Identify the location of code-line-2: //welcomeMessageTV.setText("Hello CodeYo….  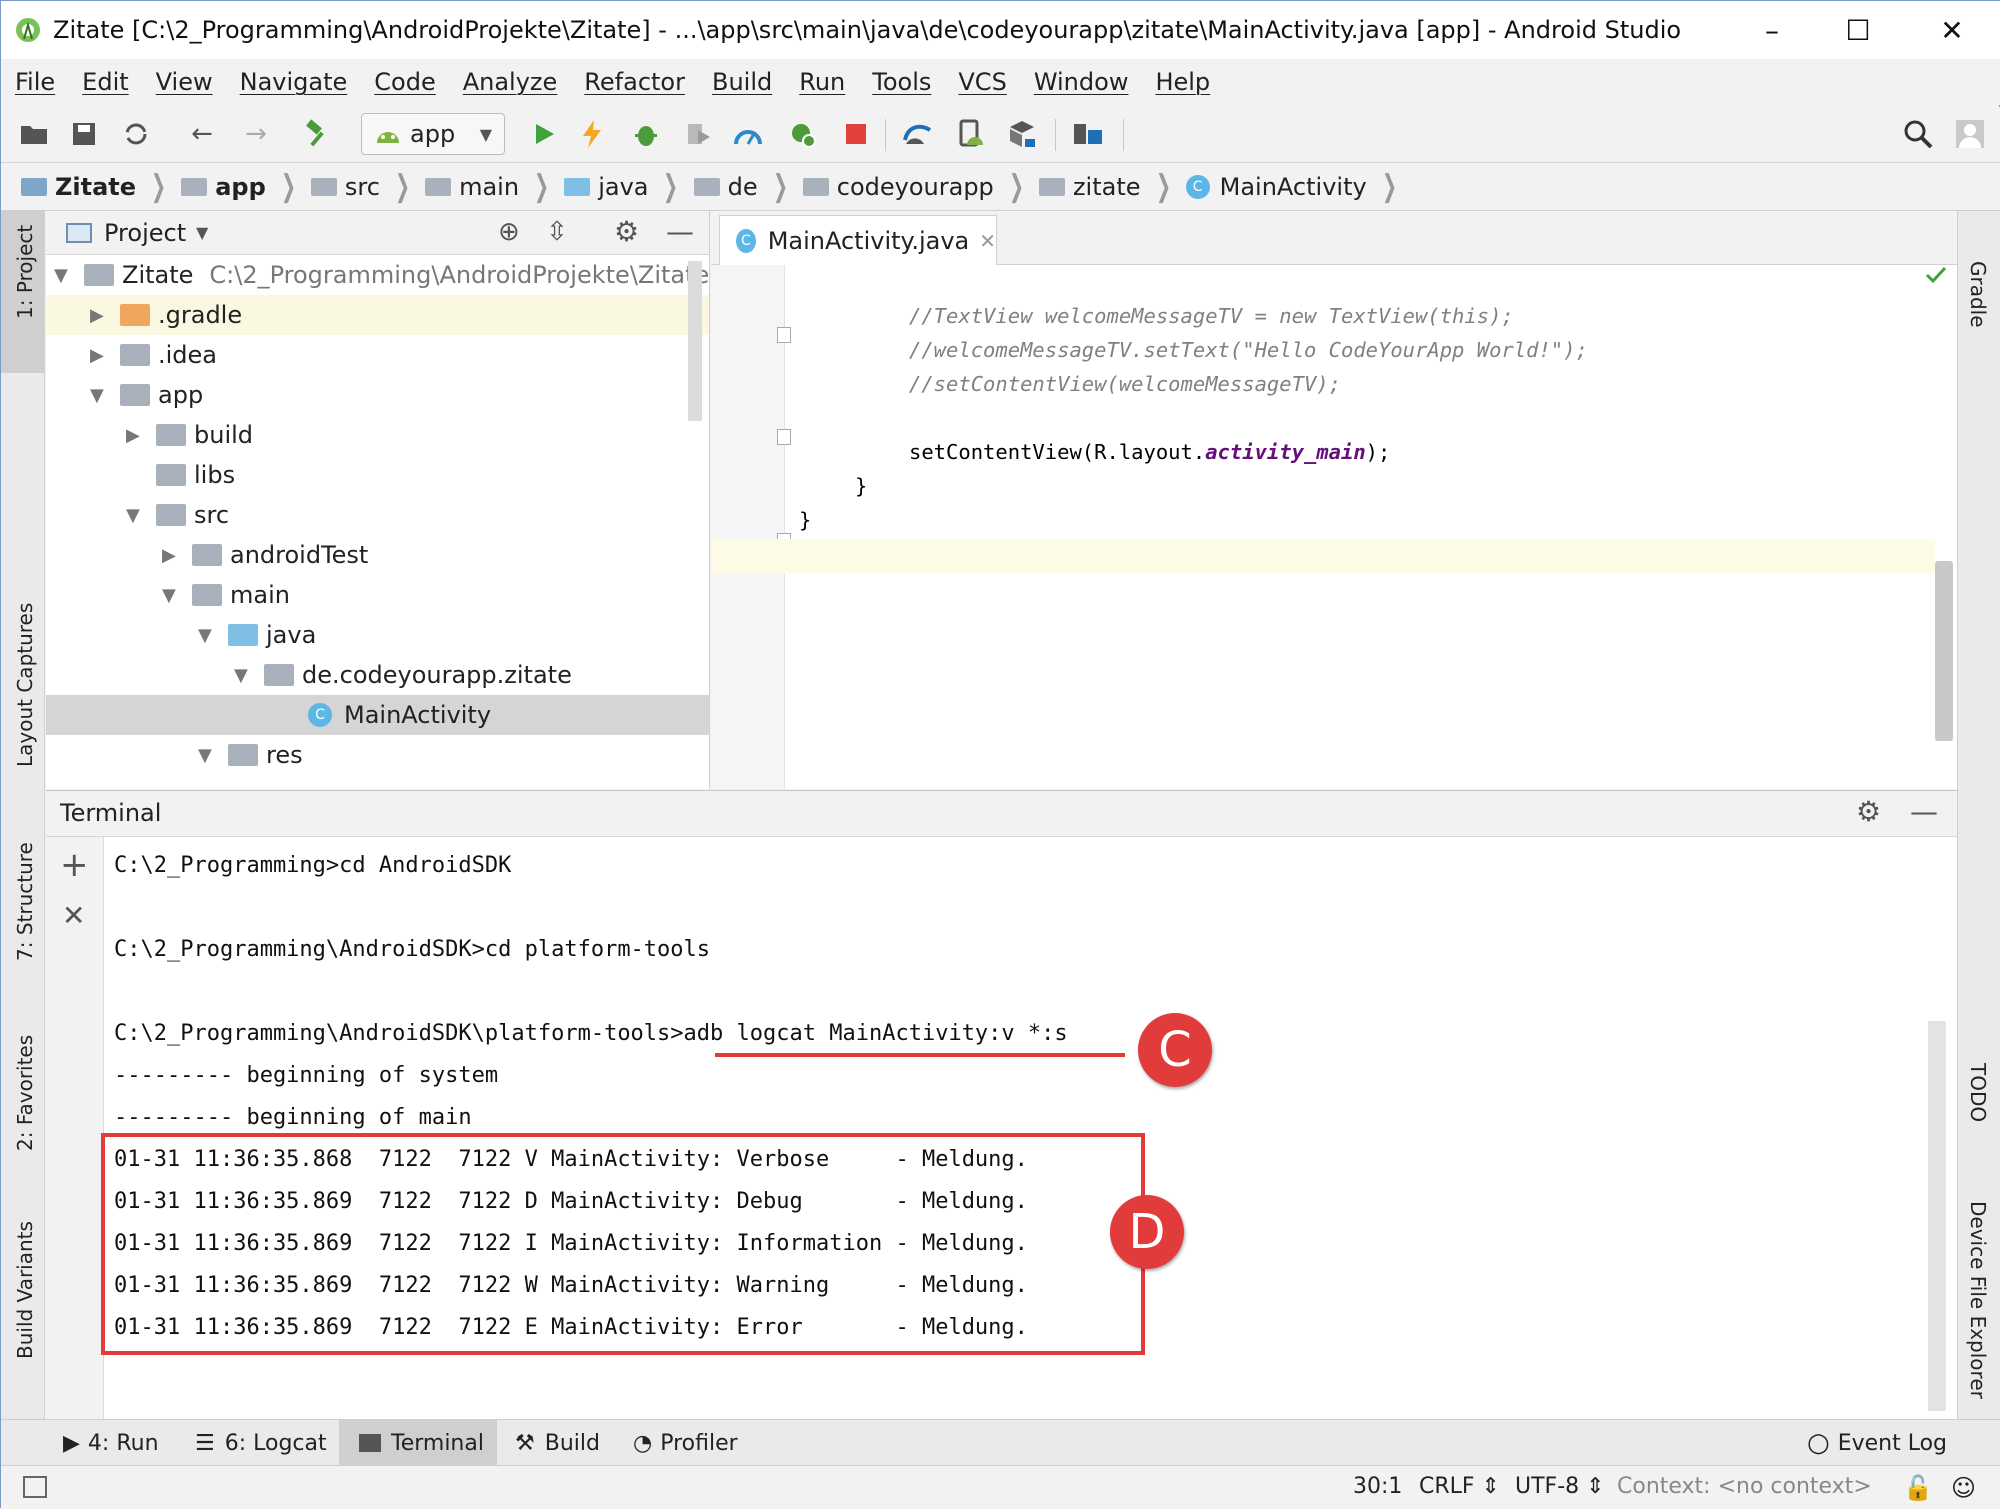
(1248, 350).